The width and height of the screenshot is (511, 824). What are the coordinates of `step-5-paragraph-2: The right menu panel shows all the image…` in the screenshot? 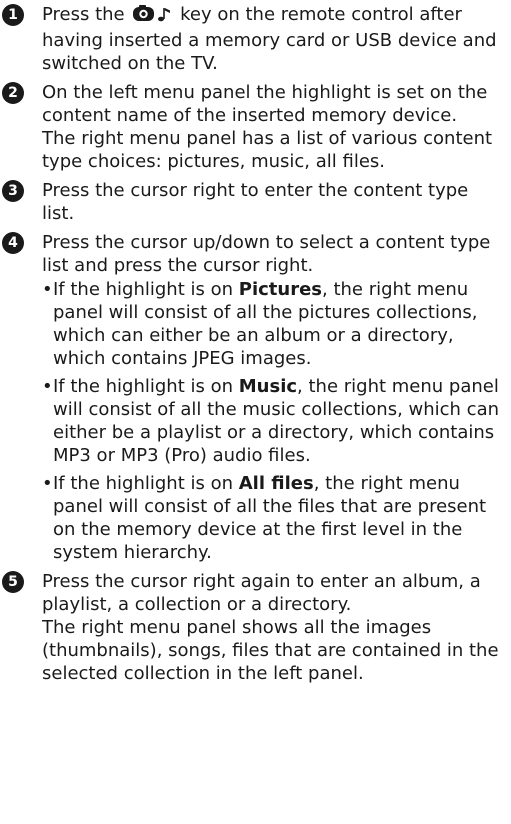 It's located at (270, 650).